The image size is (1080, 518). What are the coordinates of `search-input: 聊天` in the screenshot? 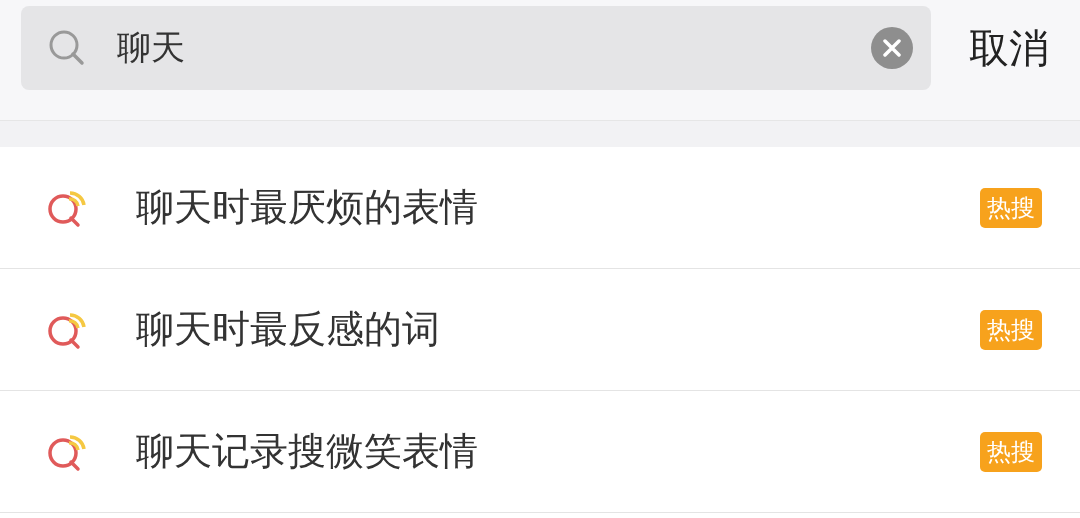 It's located at (479, 48).